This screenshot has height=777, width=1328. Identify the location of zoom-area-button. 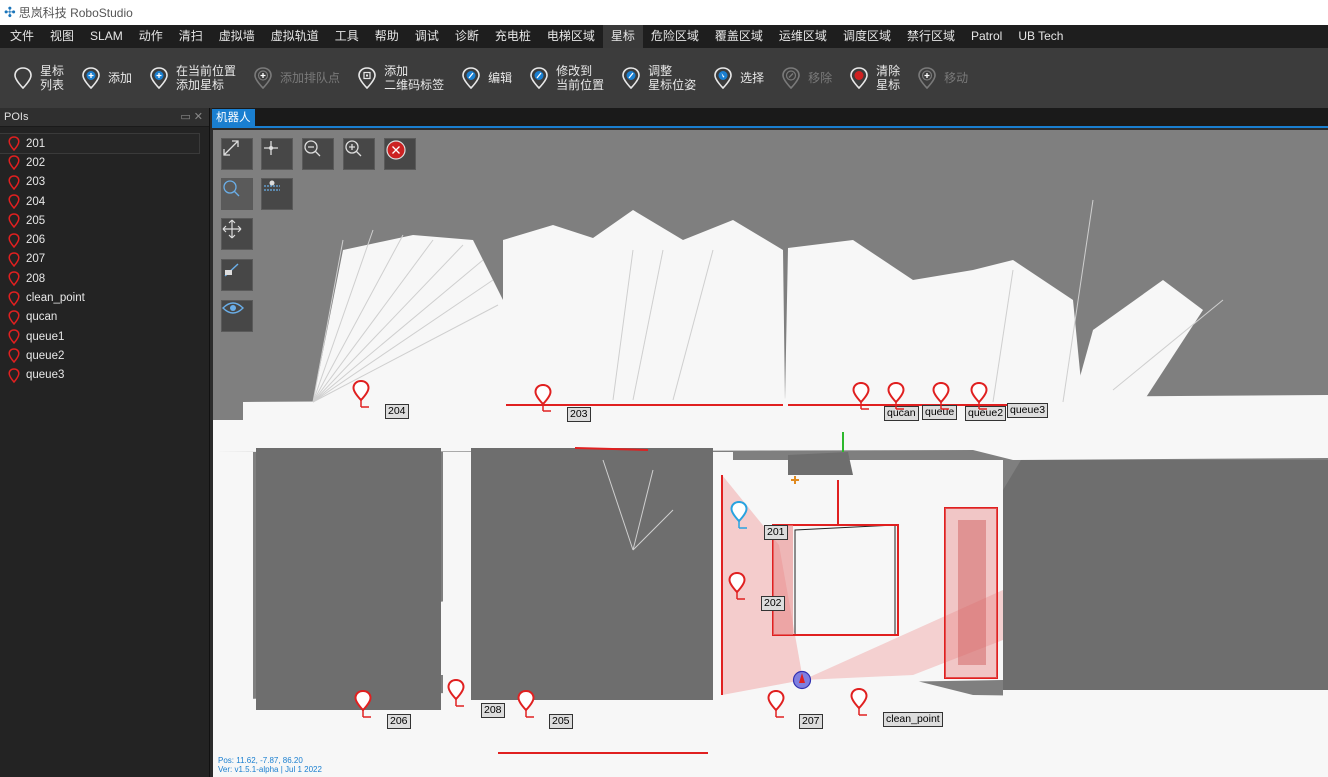
(237, 194).